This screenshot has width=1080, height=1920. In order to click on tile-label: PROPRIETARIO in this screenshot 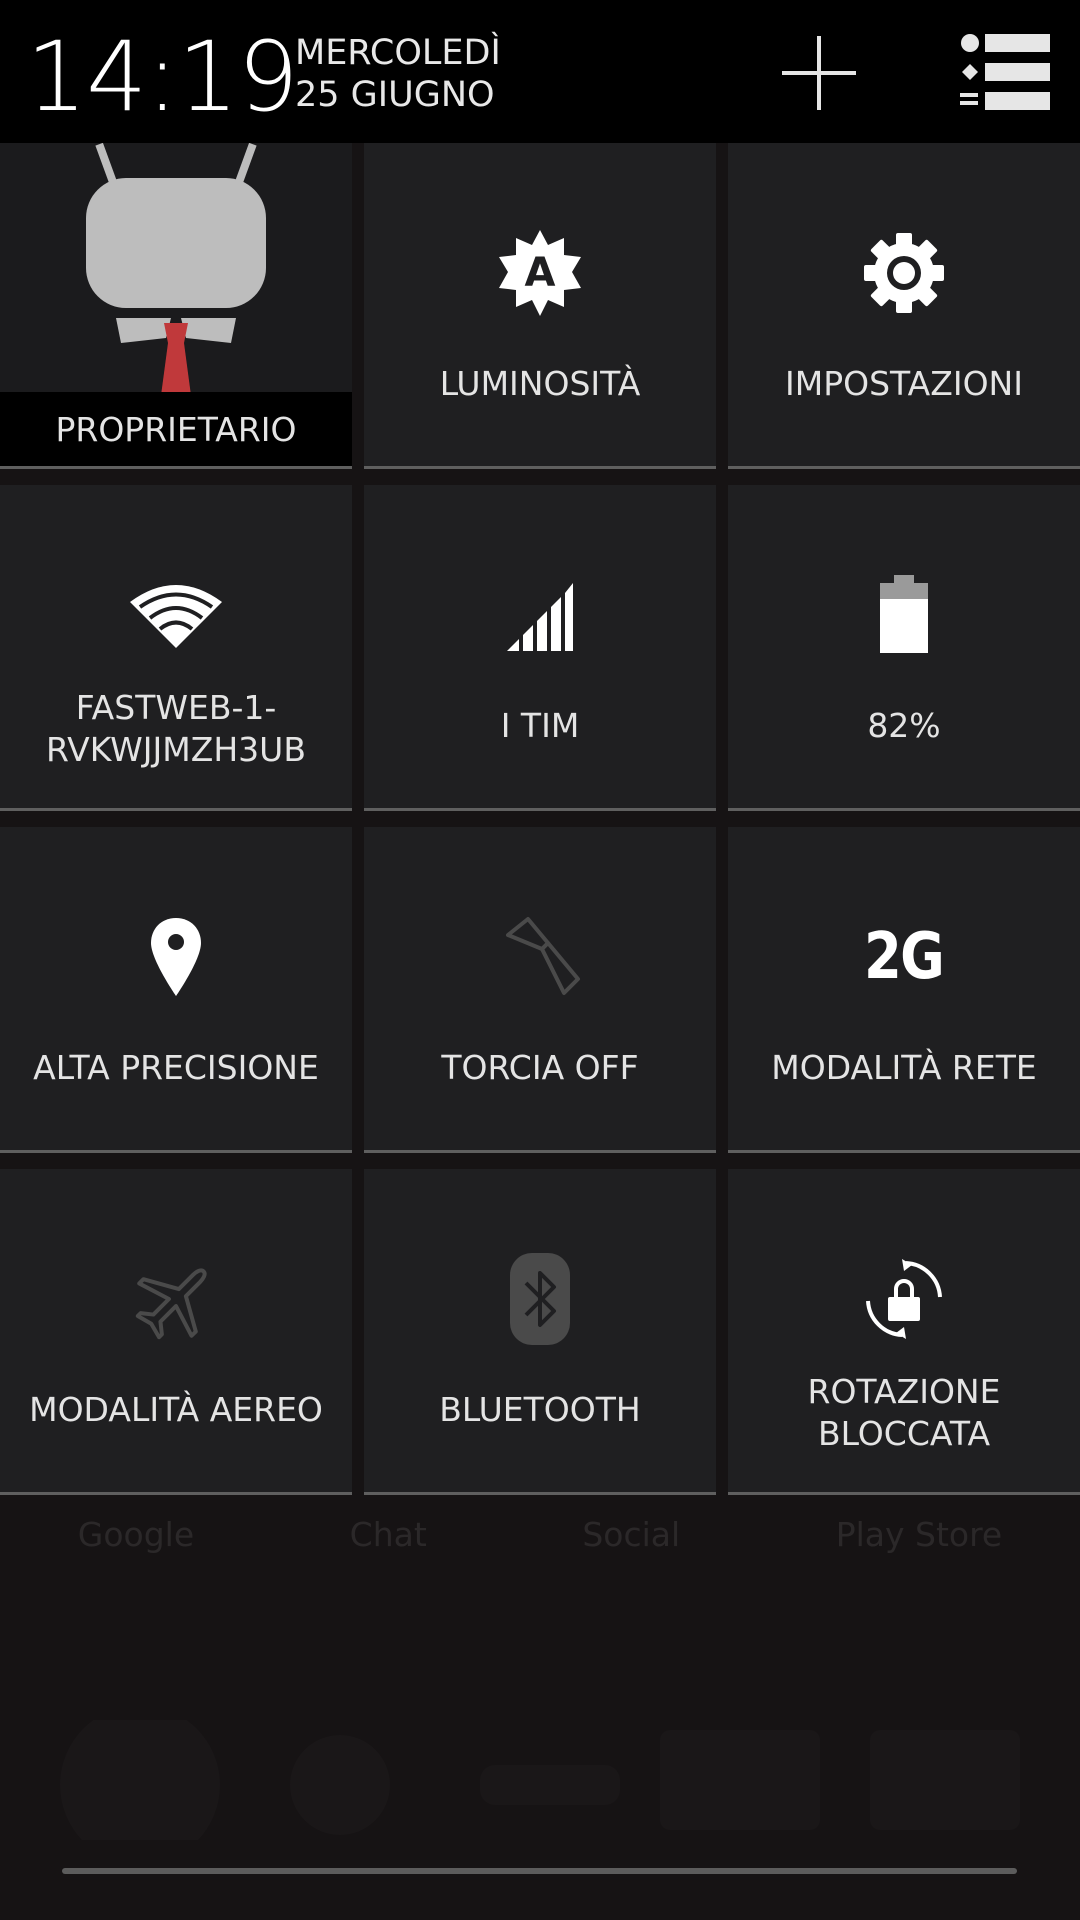, I will do `click(176, 429)`.